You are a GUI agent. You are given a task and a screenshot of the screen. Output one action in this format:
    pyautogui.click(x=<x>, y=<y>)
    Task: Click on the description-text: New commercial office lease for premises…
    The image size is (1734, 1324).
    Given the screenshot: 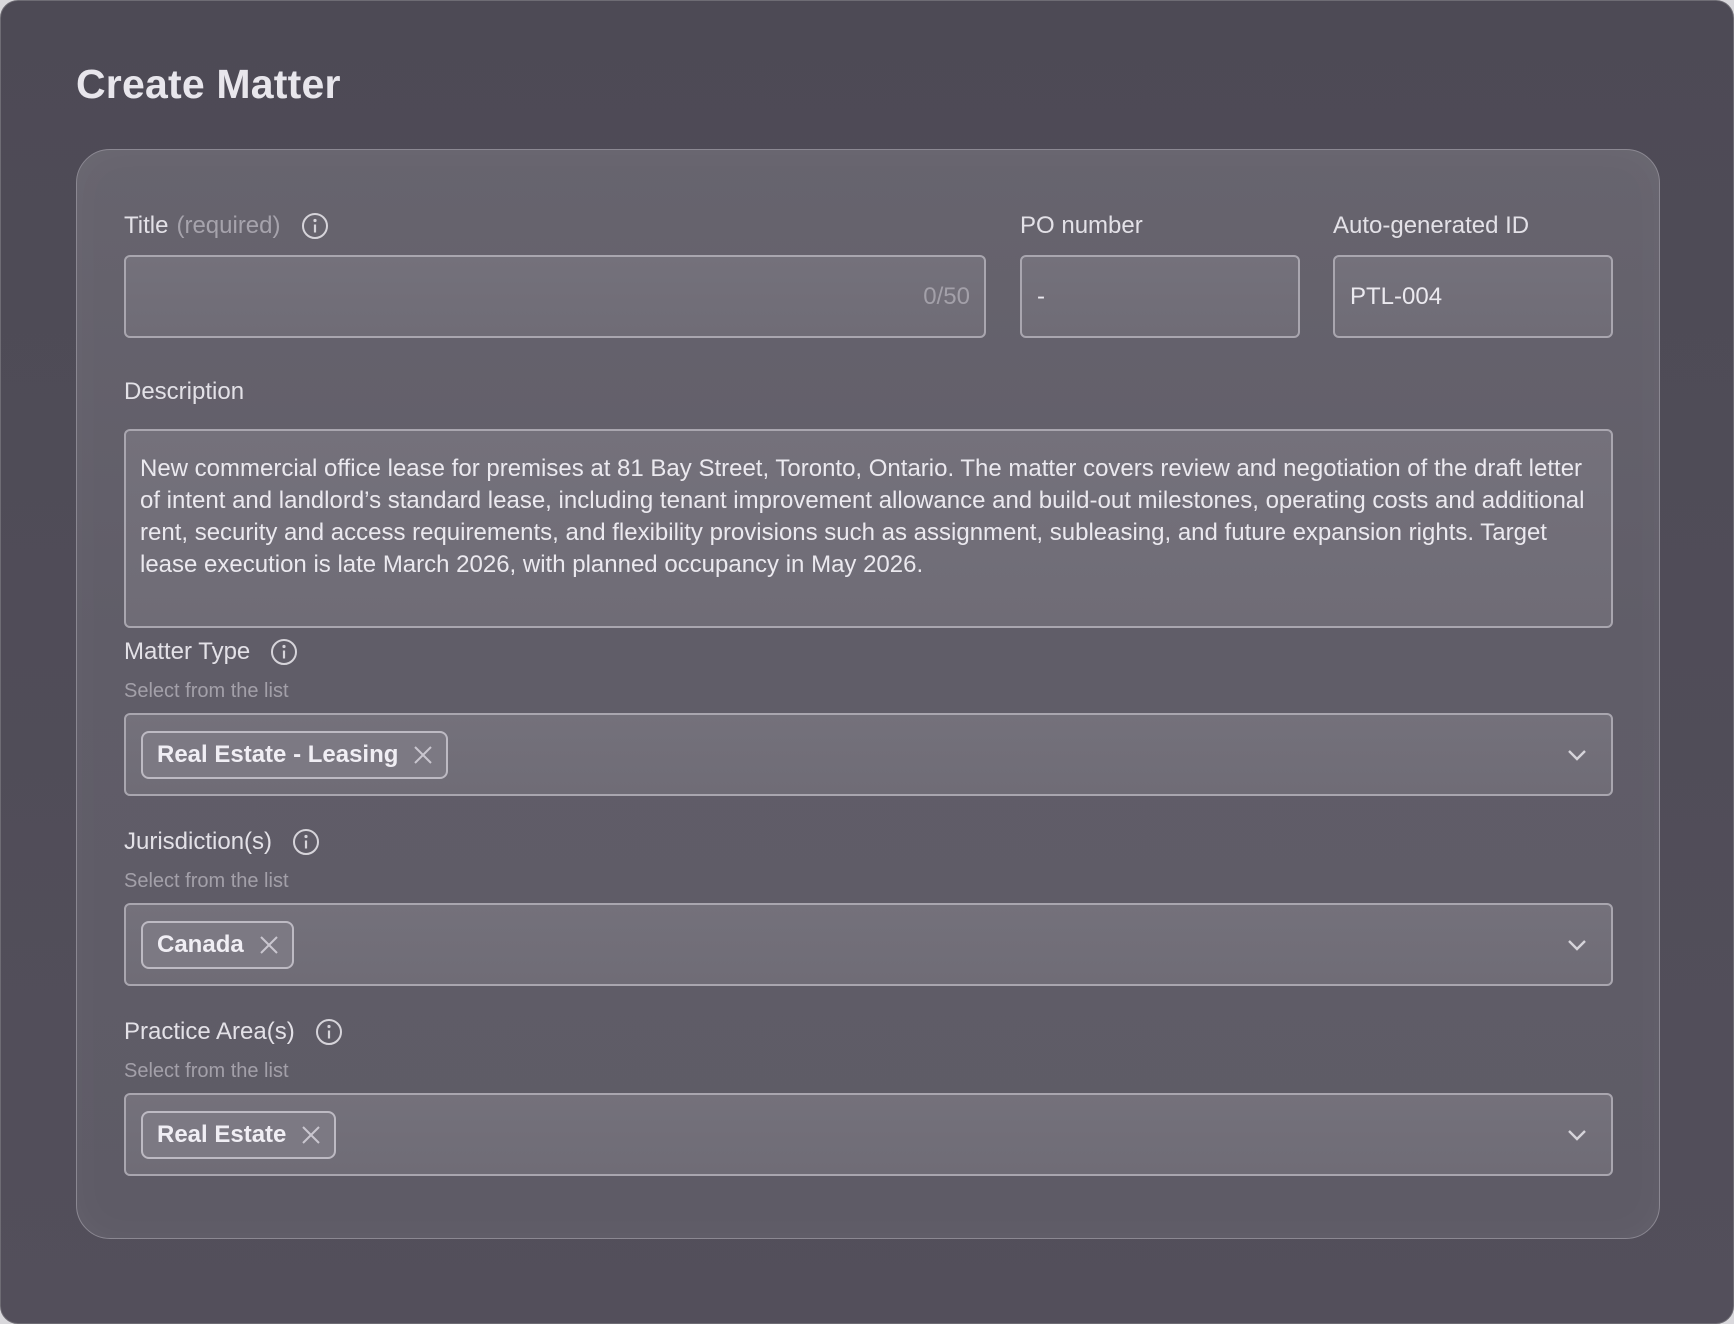 What is the action you would take?
    pyautogui.click(x=862, y=516)
    